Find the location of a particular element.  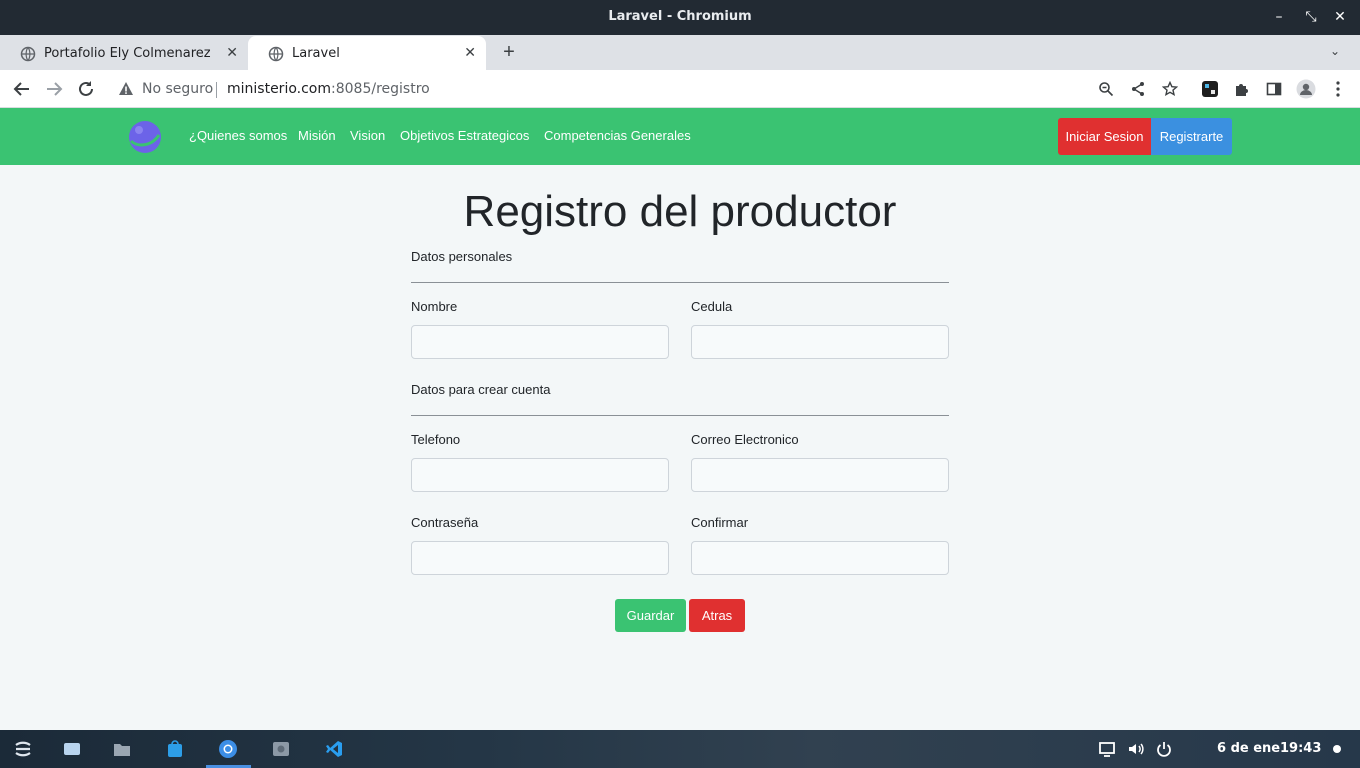

section-heading-account: Datos para crear cuenta is located at coordinates (481, 389).